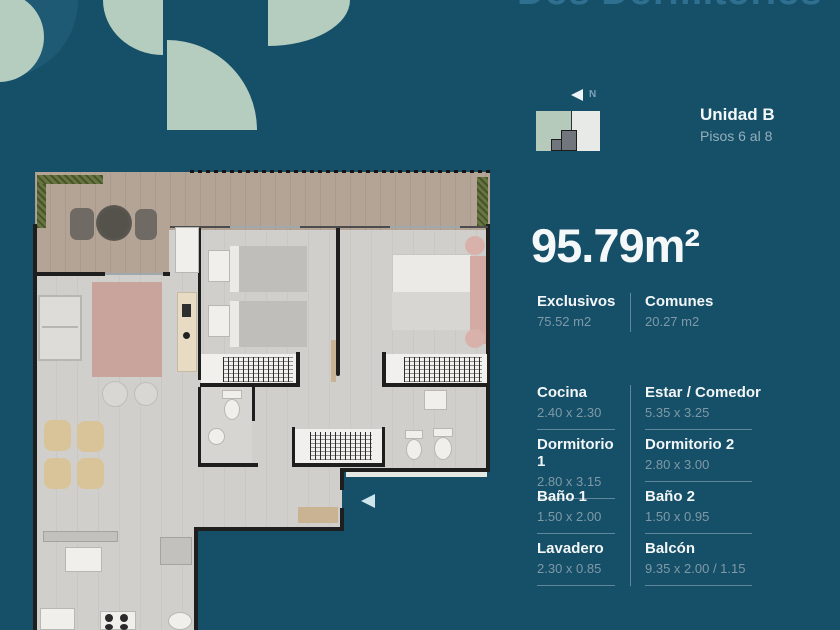  Describe the element at coordinates (298, 369) in the screenshot. I see `wardrobe1-right-wall` at that location.